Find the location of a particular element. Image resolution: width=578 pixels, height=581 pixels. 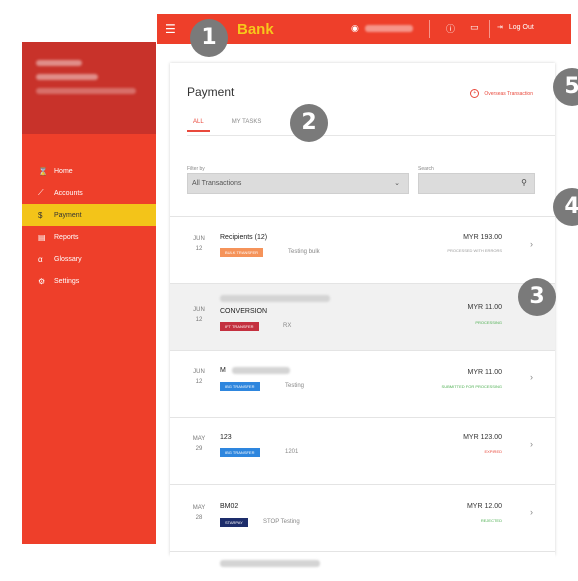

logout-button: ⇥ Log Out is located at coordinates (515, 27).